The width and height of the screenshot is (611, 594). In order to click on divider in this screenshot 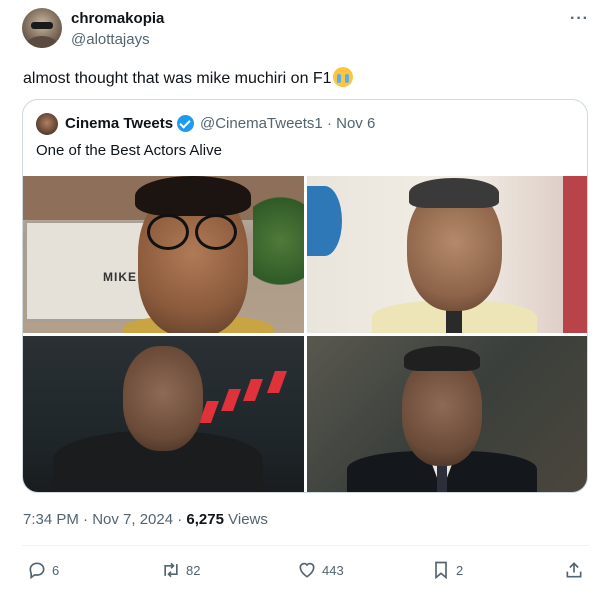, I will do `click(305, 545)`.